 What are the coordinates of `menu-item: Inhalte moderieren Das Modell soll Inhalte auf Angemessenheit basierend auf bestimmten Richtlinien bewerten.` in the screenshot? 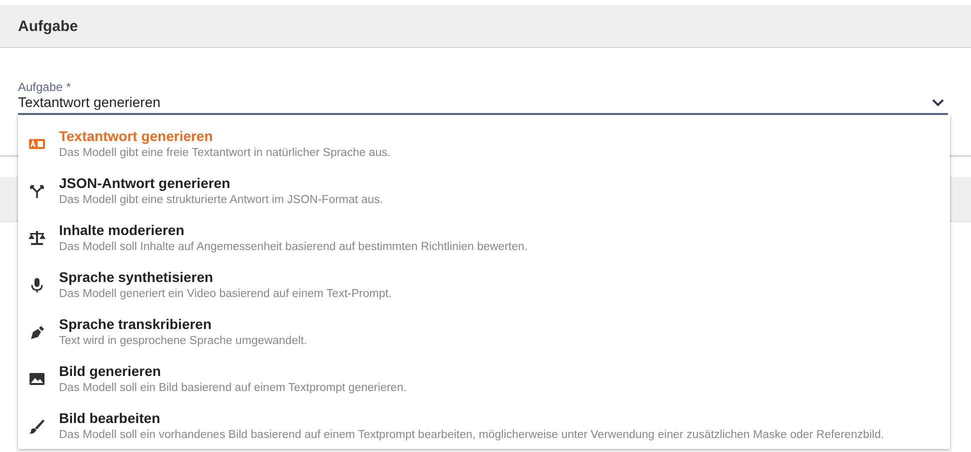 It's located at (484, 238).